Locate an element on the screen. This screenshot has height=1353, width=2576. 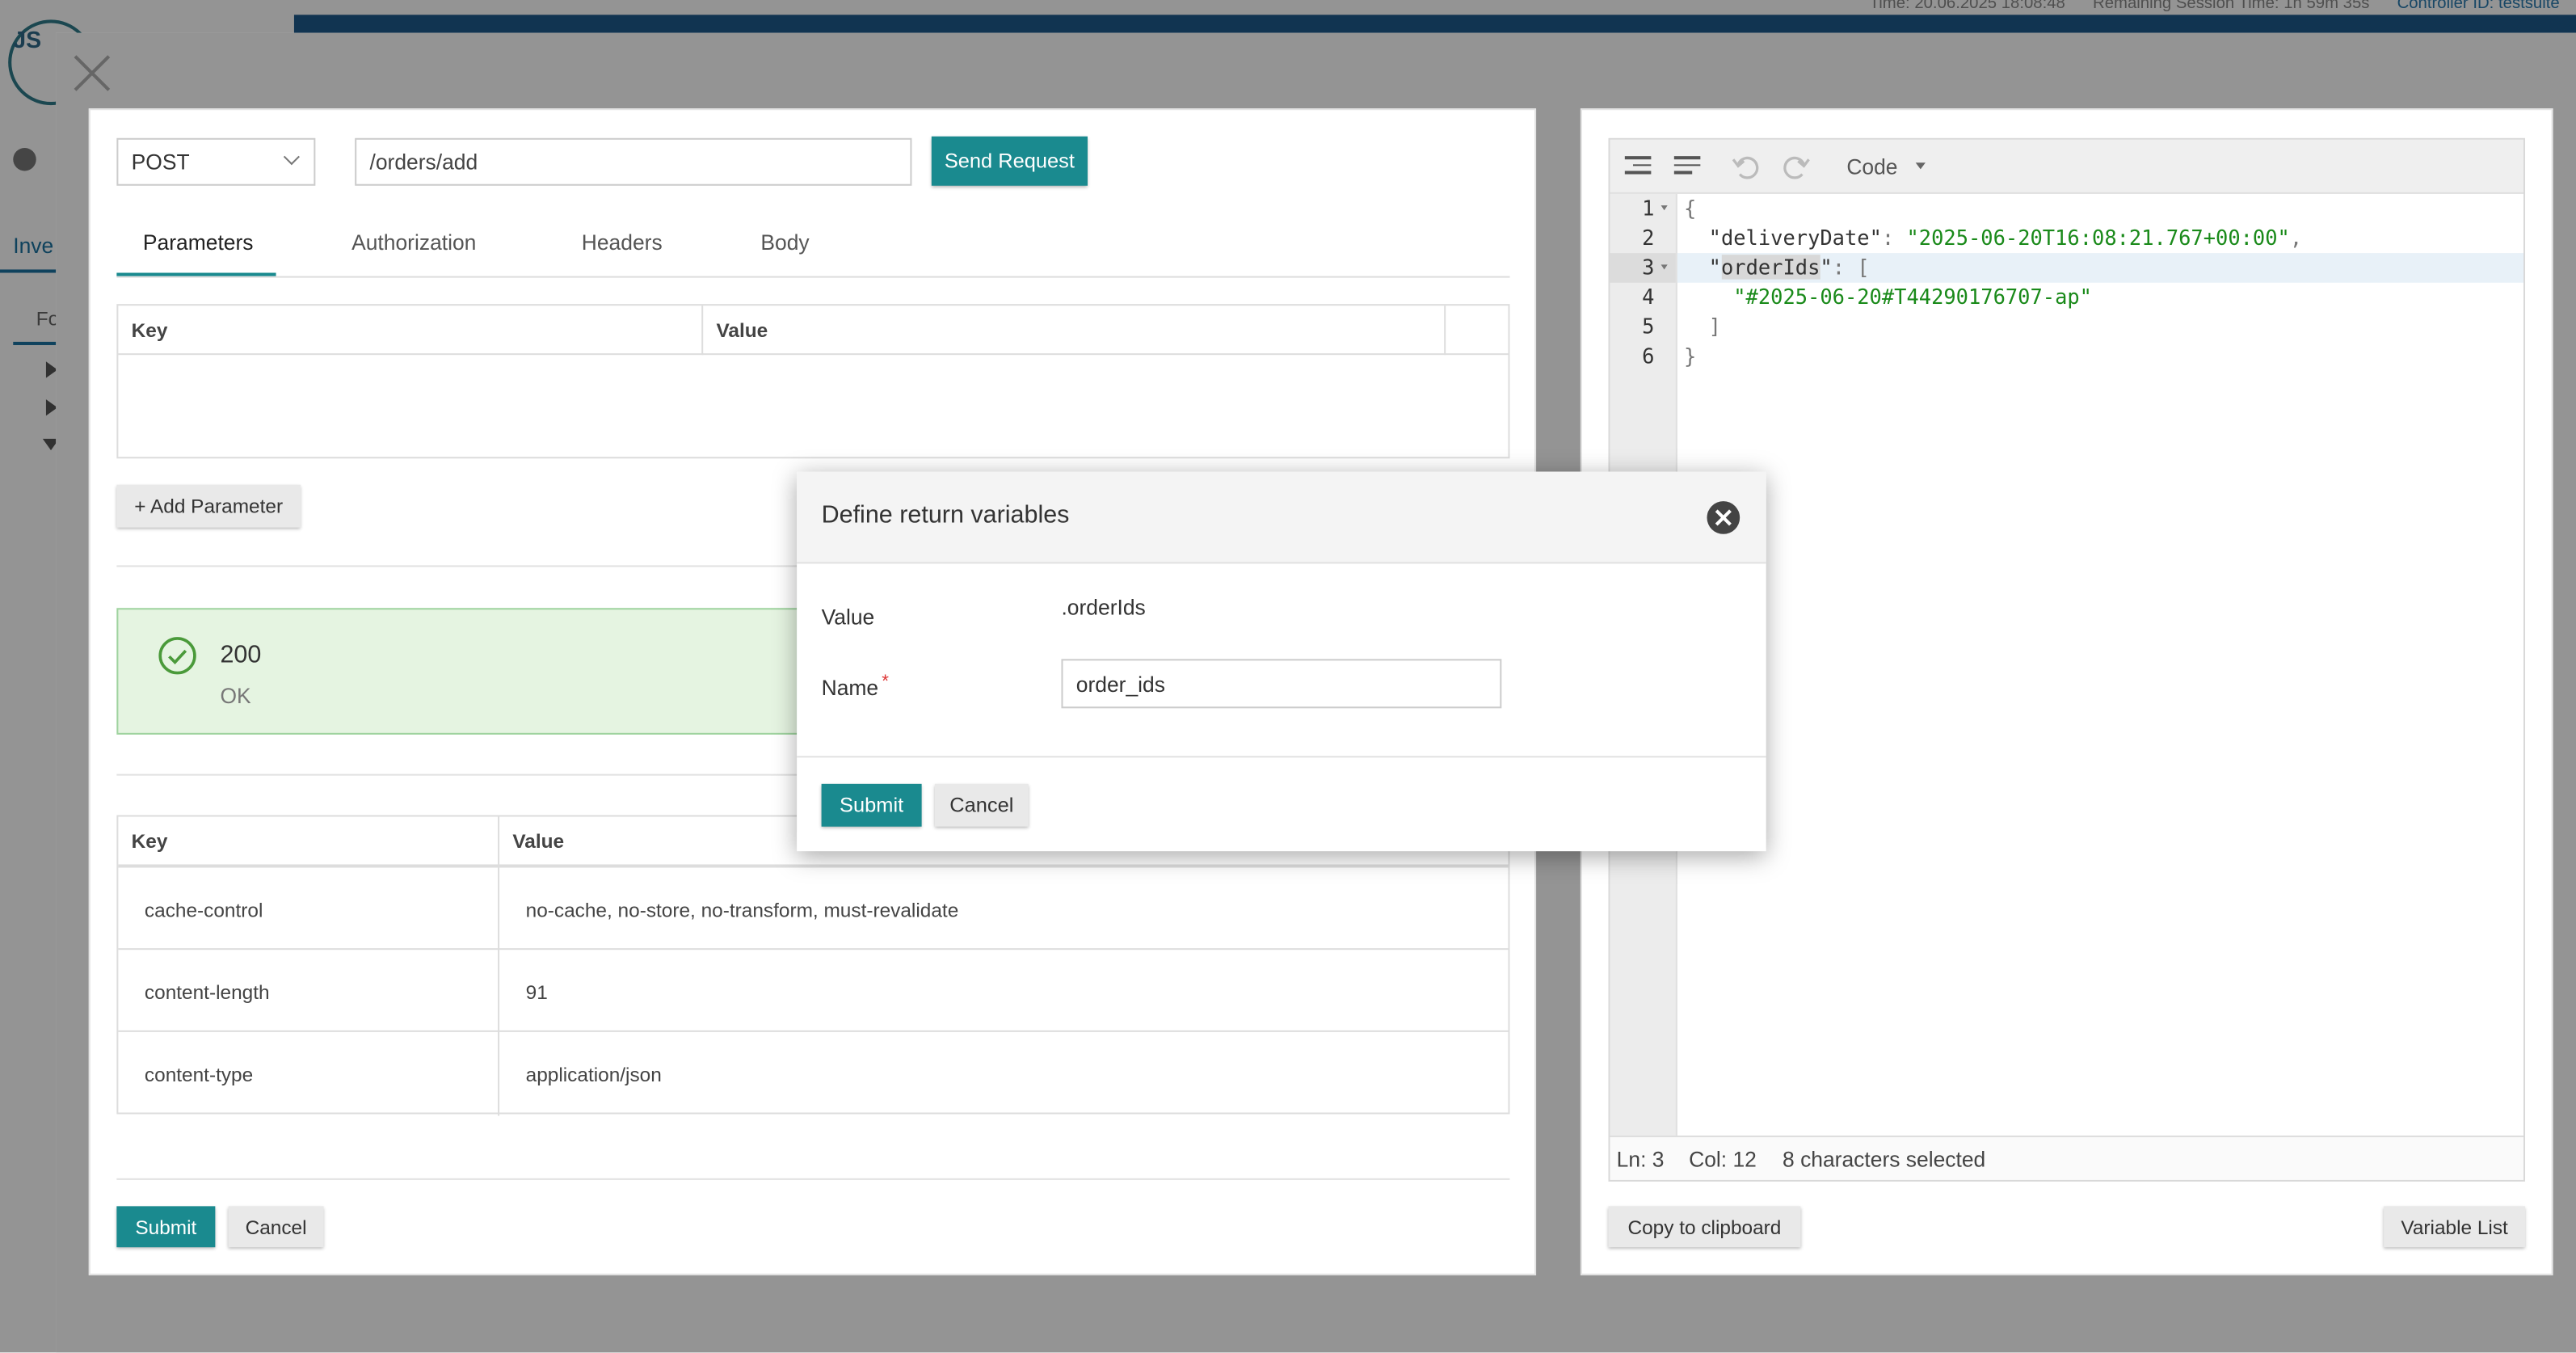
code-mode-select: Code is located at coordinates (1871, 166).